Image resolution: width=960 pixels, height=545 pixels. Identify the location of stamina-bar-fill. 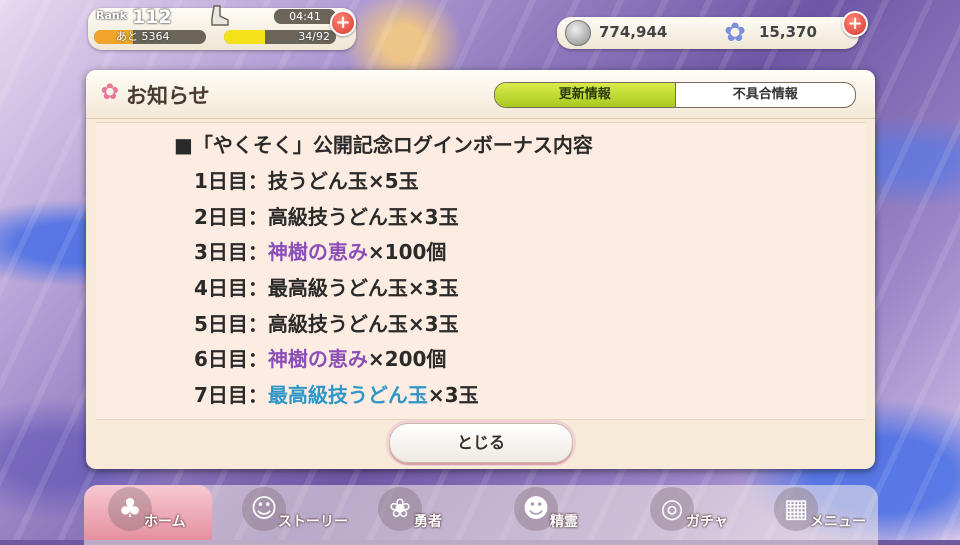
(245, 37).